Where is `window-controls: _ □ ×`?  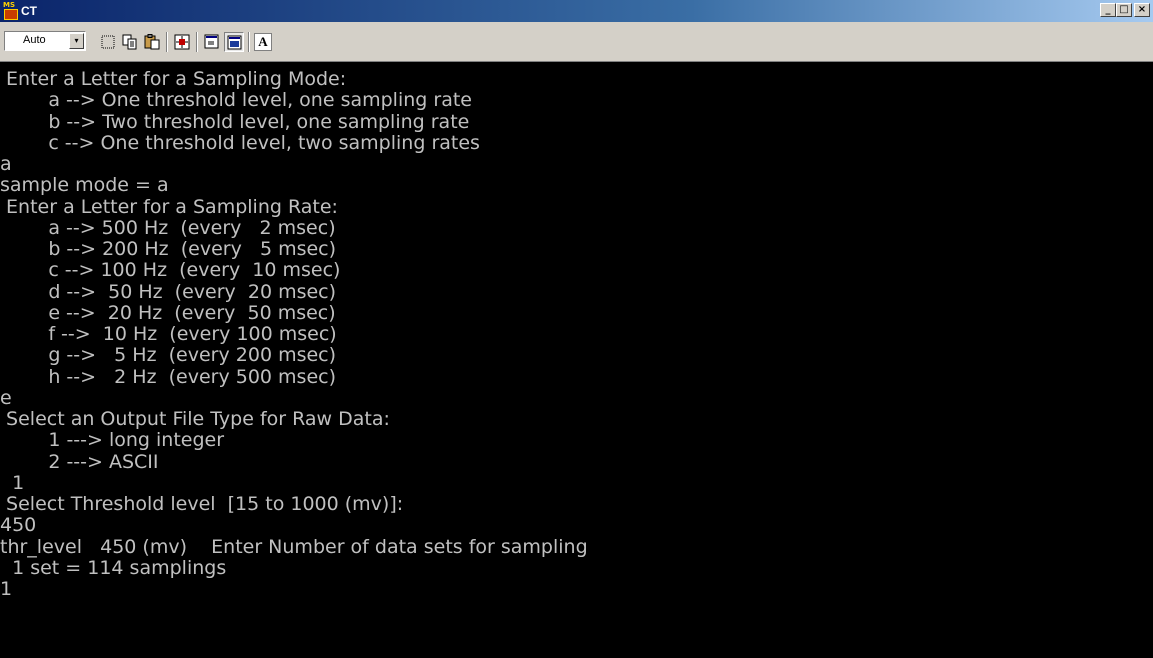
window-controls: _ □ × is located at coordinates (1125, 11).